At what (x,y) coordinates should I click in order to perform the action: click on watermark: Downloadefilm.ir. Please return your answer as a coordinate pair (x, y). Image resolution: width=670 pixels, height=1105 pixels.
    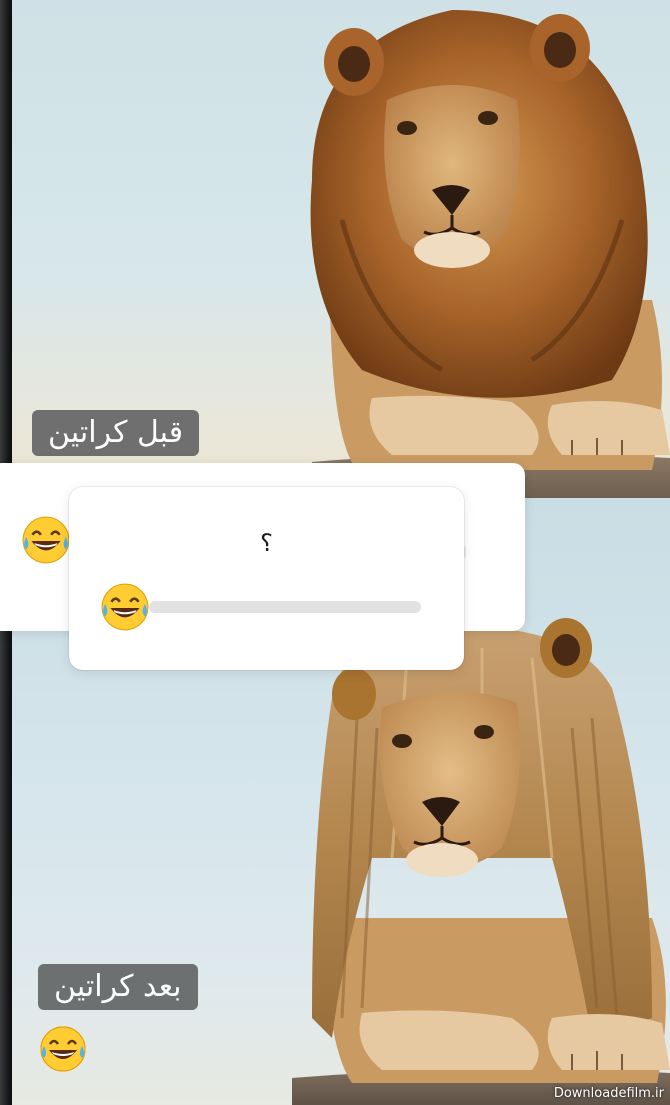
    Looking at the image, I should click on (608, 1093).